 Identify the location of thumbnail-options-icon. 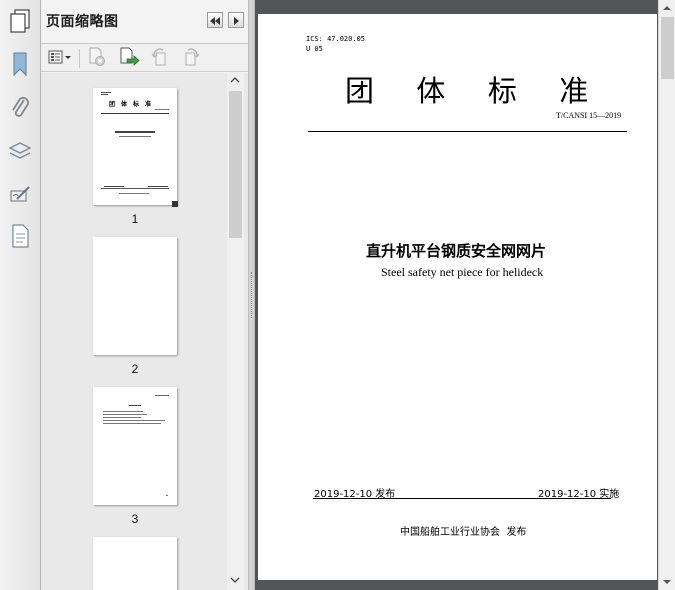
(60, 58).